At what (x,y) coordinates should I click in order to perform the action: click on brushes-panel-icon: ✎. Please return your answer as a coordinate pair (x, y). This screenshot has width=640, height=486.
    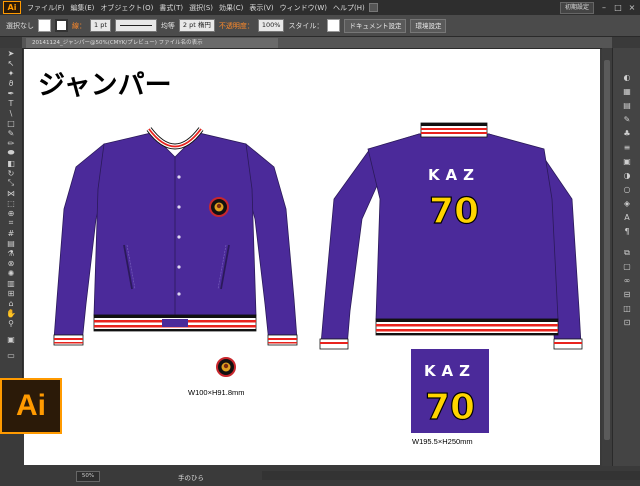
    Looking at the image, I should click on (627, 119).